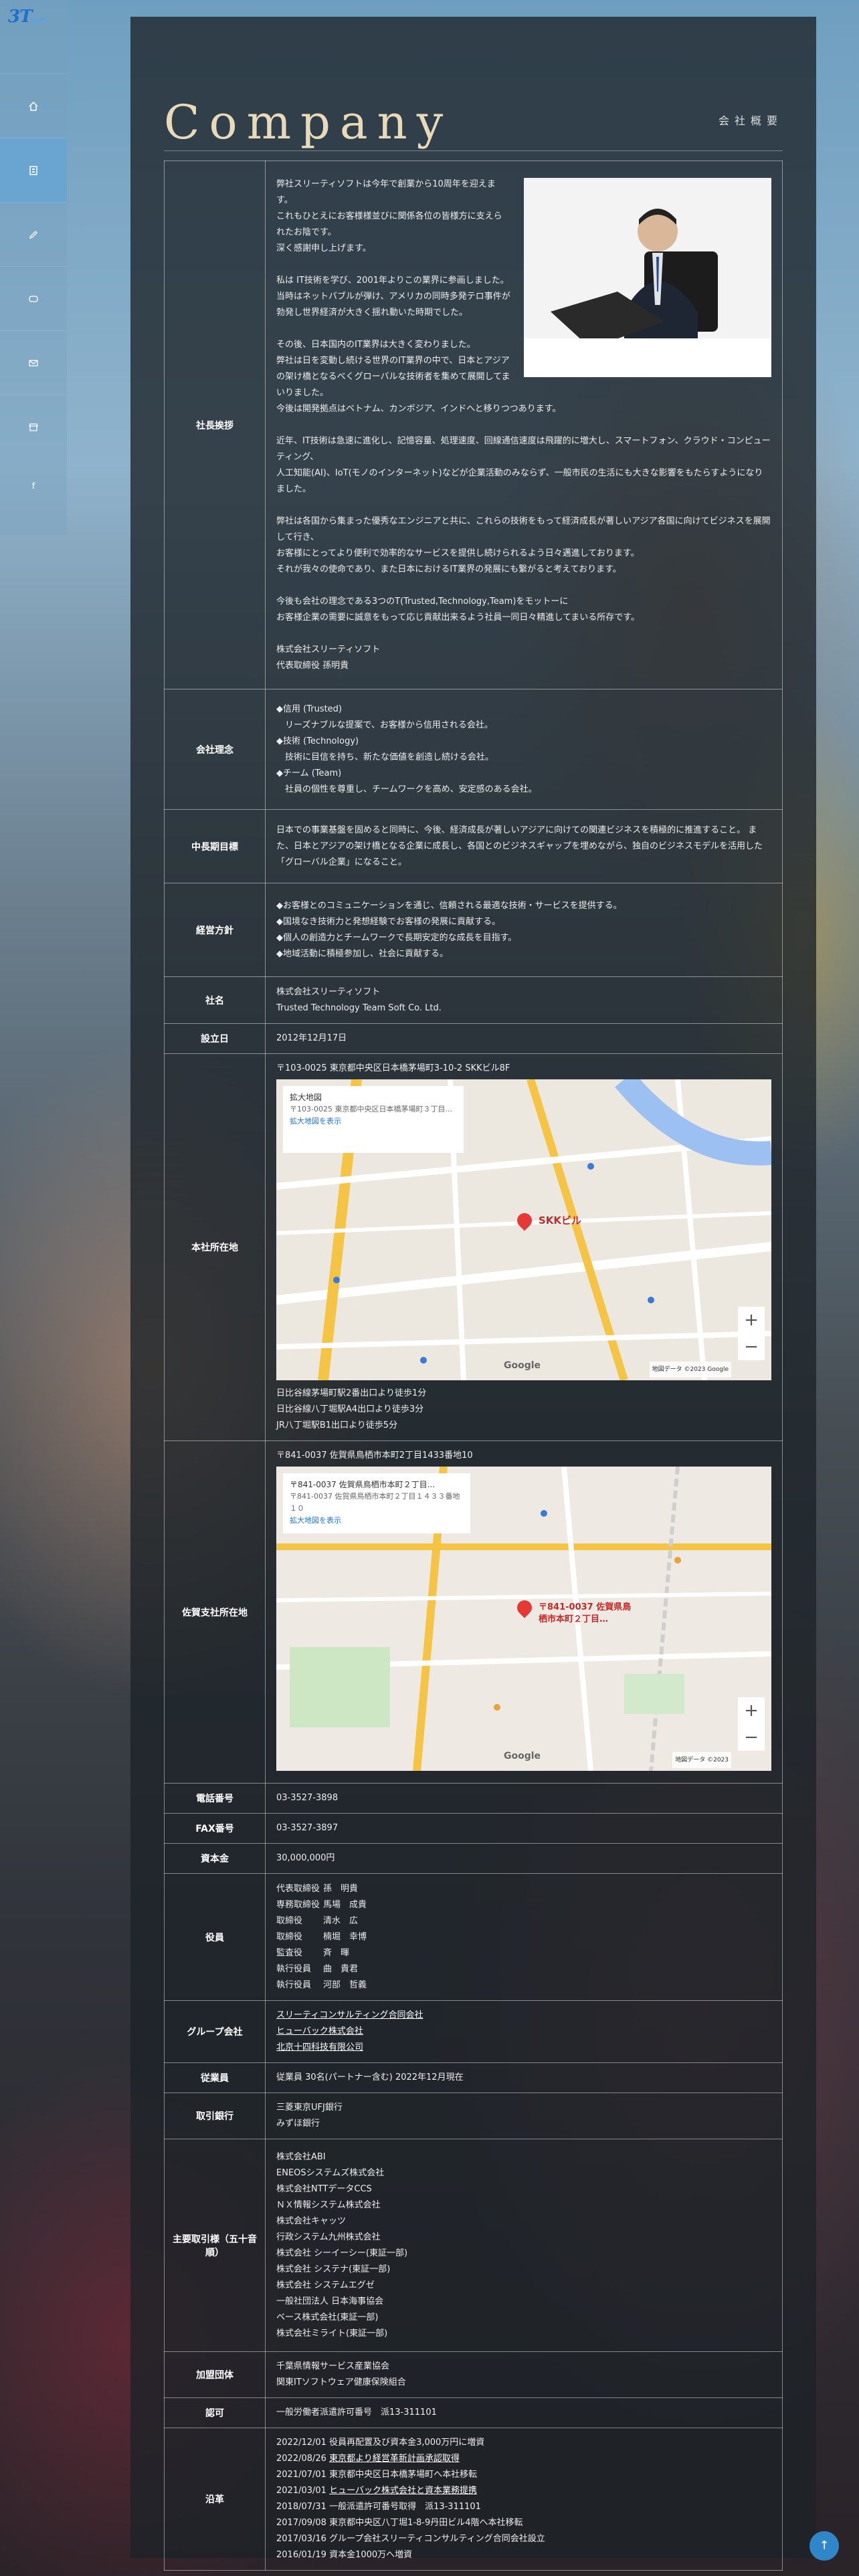  What do you see at coordinates (337, 1425) in the screenshot?
I see `hq-access-line: JR八丁堀駅B1出口より徒歩5分` at bounding box center [337, 1425].